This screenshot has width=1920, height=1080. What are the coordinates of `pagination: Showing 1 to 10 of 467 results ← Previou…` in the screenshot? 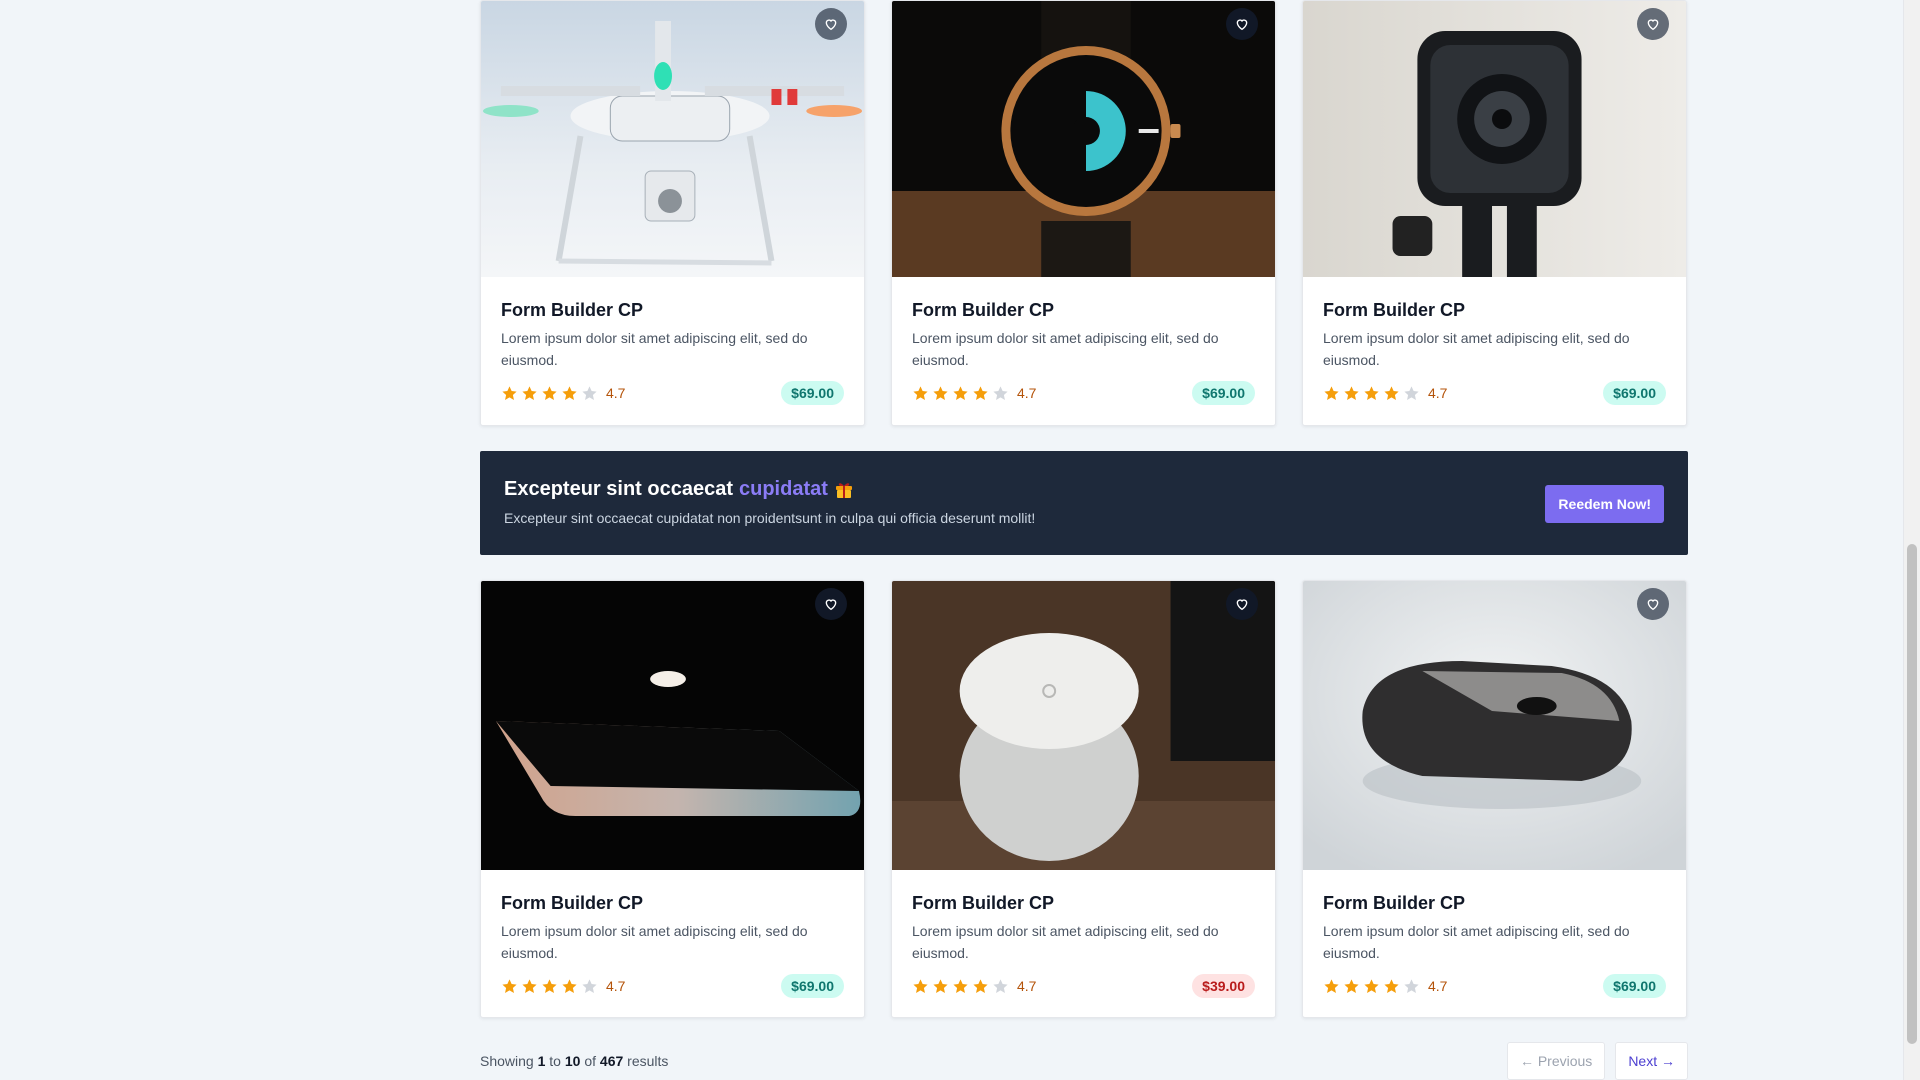 It's located at (1084, 1061).